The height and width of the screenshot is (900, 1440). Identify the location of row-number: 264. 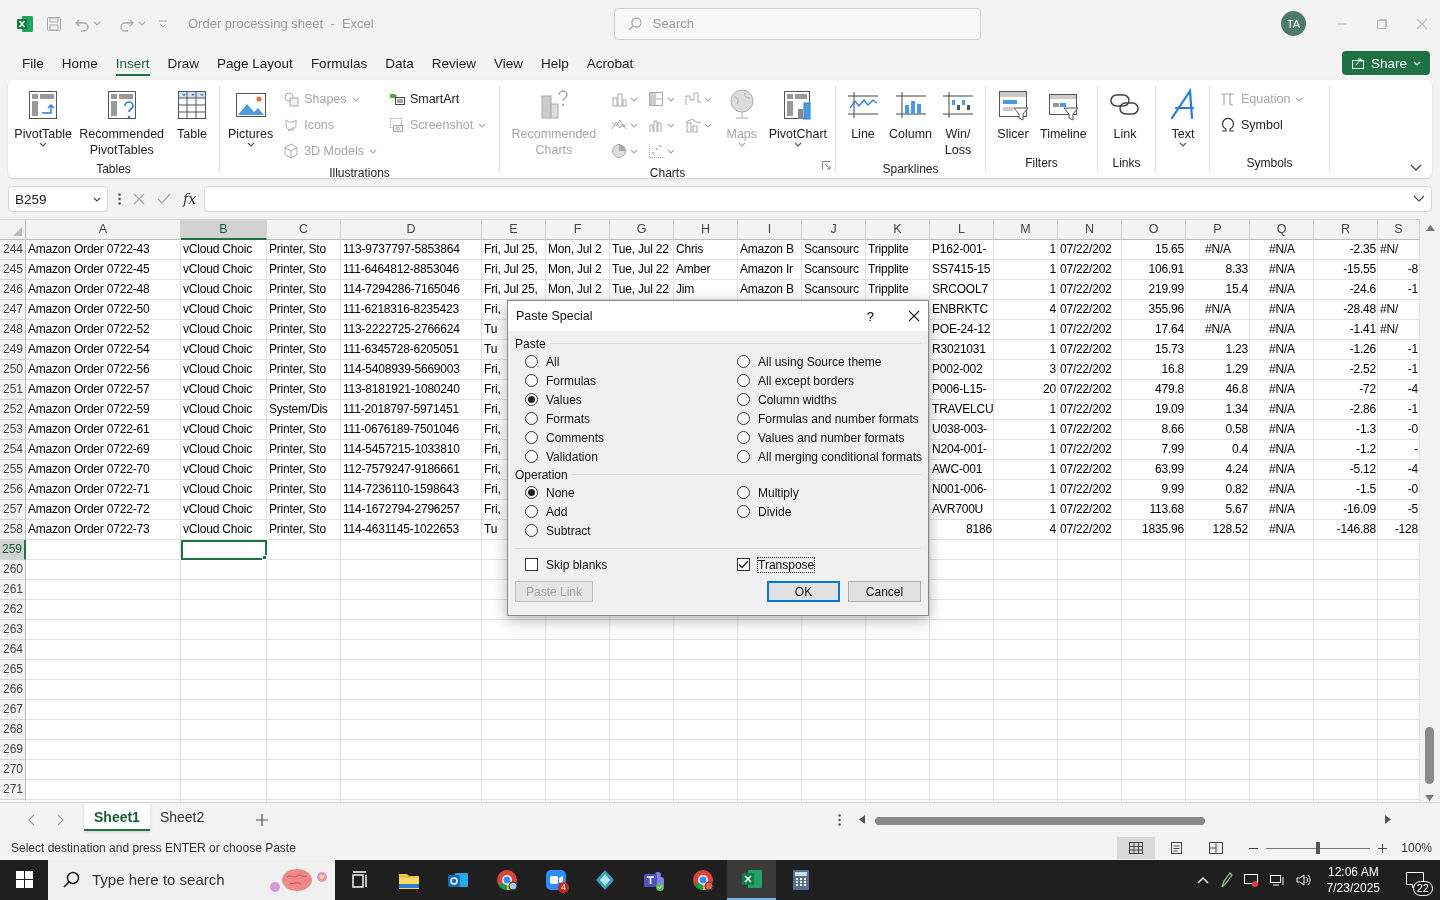
(13, 650).